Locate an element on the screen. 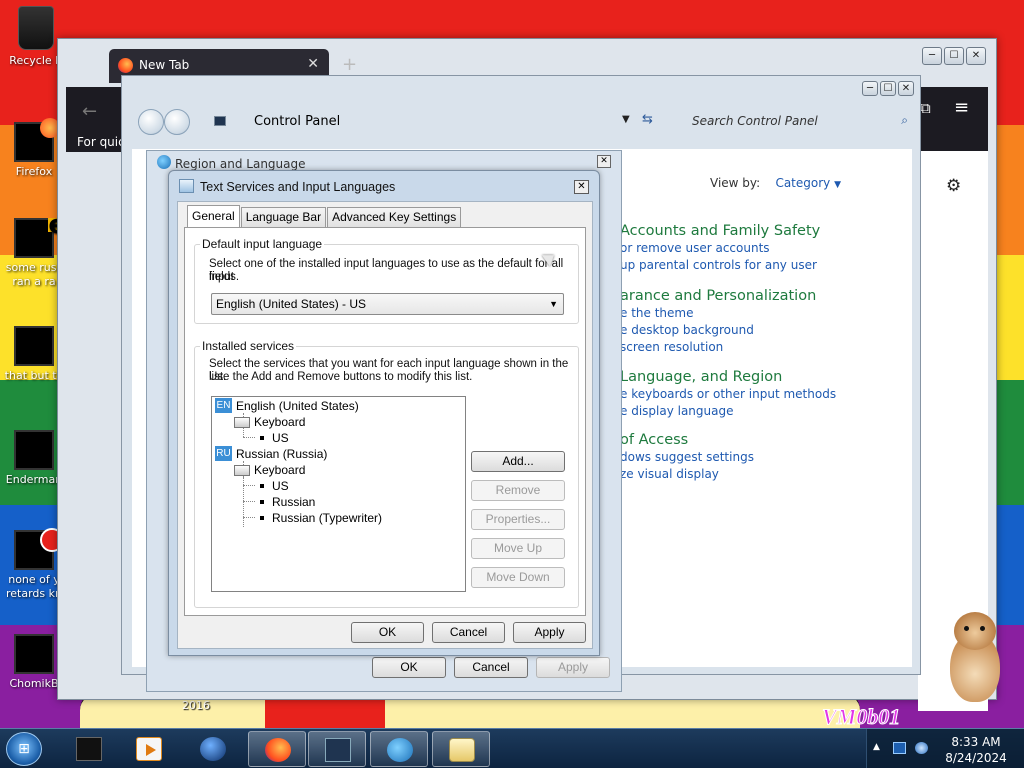 This screenshot has height=768, width=1024. category-title: Accounts and Family Safety is located at coordinates (765, 231).